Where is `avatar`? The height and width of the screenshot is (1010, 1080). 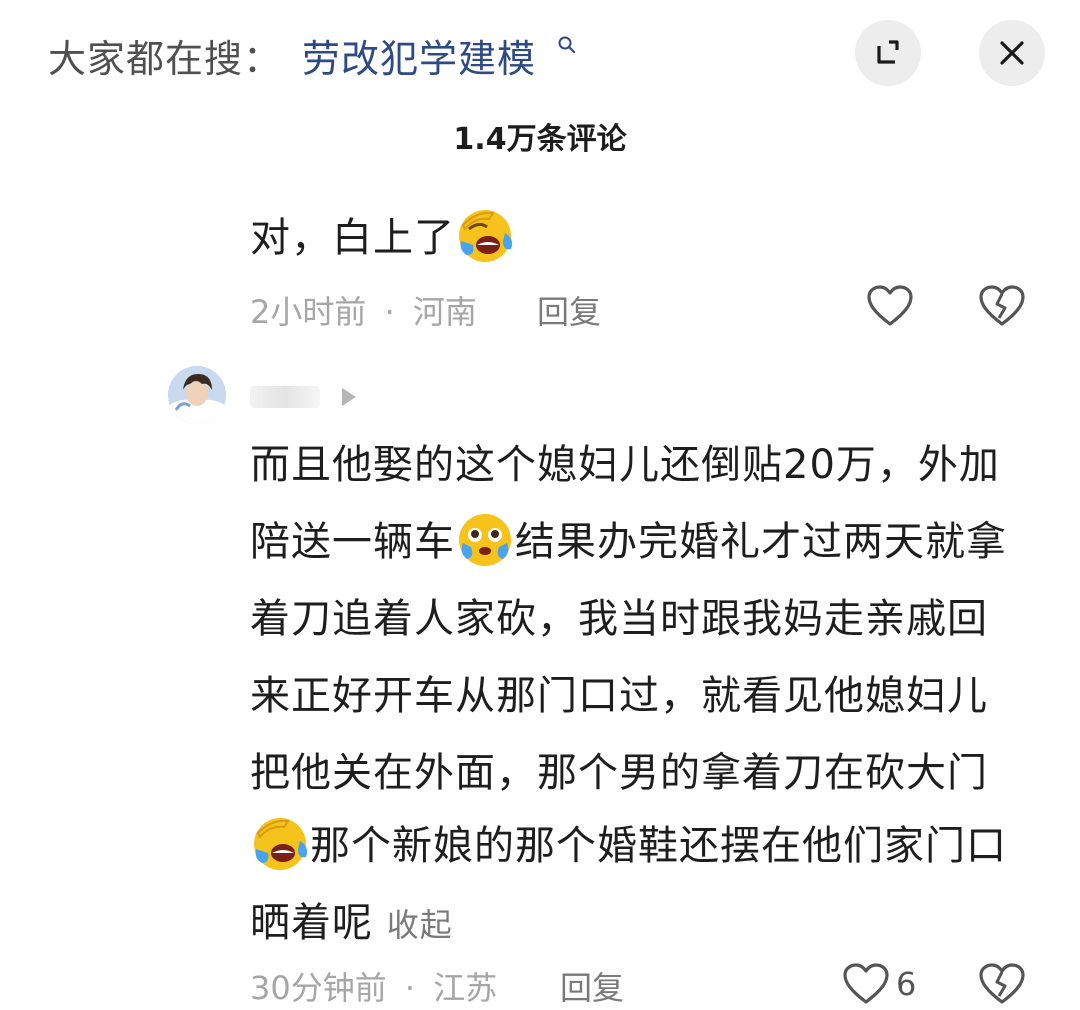 avatar is located at coordinates (197, 395).